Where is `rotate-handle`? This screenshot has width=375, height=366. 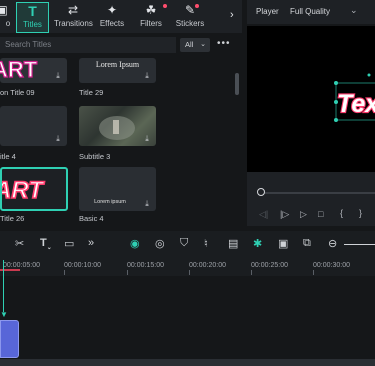 rotate-handle is located at coordinates (369, 75).